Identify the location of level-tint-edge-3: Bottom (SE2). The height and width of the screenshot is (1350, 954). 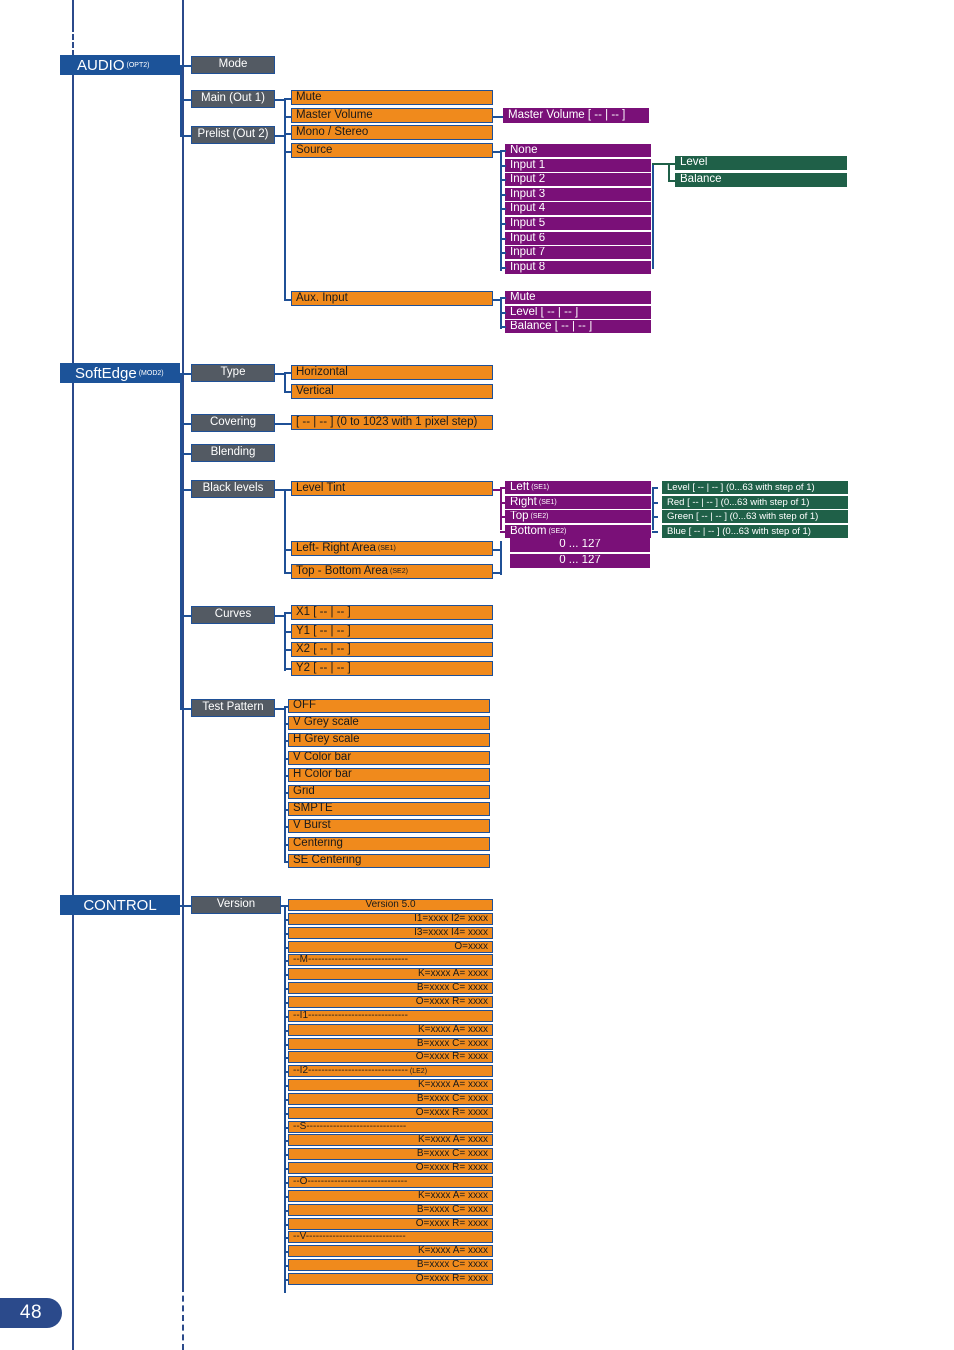
(578, 531).